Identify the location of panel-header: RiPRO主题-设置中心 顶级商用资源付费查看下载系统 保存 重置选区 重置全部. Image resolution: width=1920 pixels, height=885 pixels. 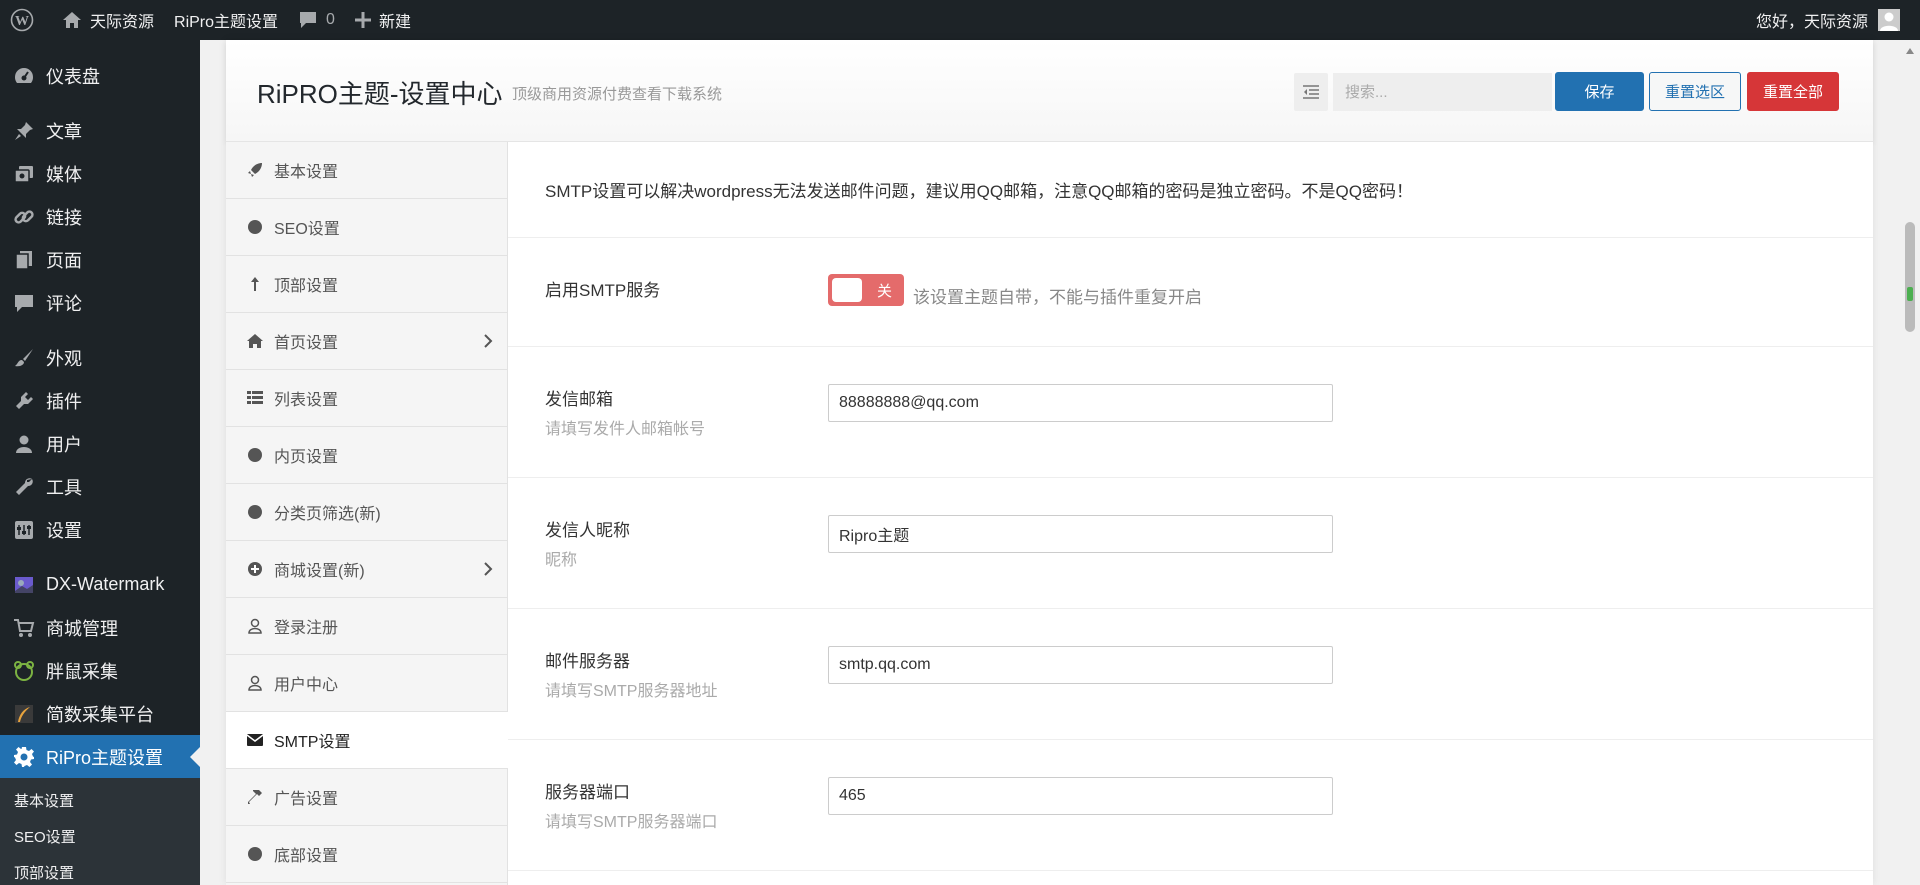
(1049, 91).